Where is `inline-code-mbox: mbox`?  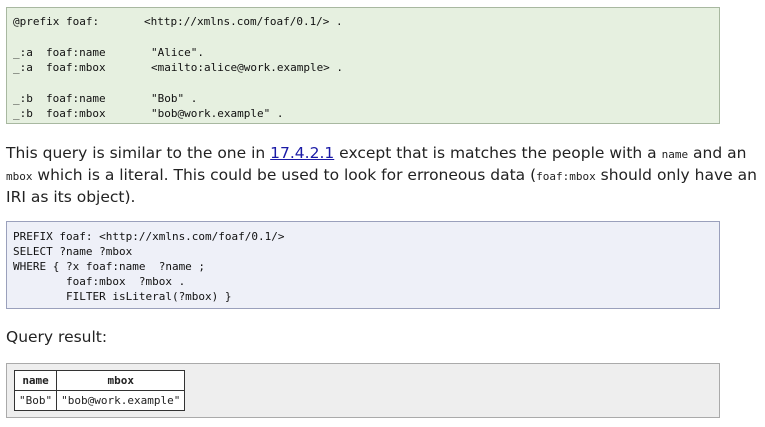
inline-code-mbox: mbox is located at coordinates (19, 176).